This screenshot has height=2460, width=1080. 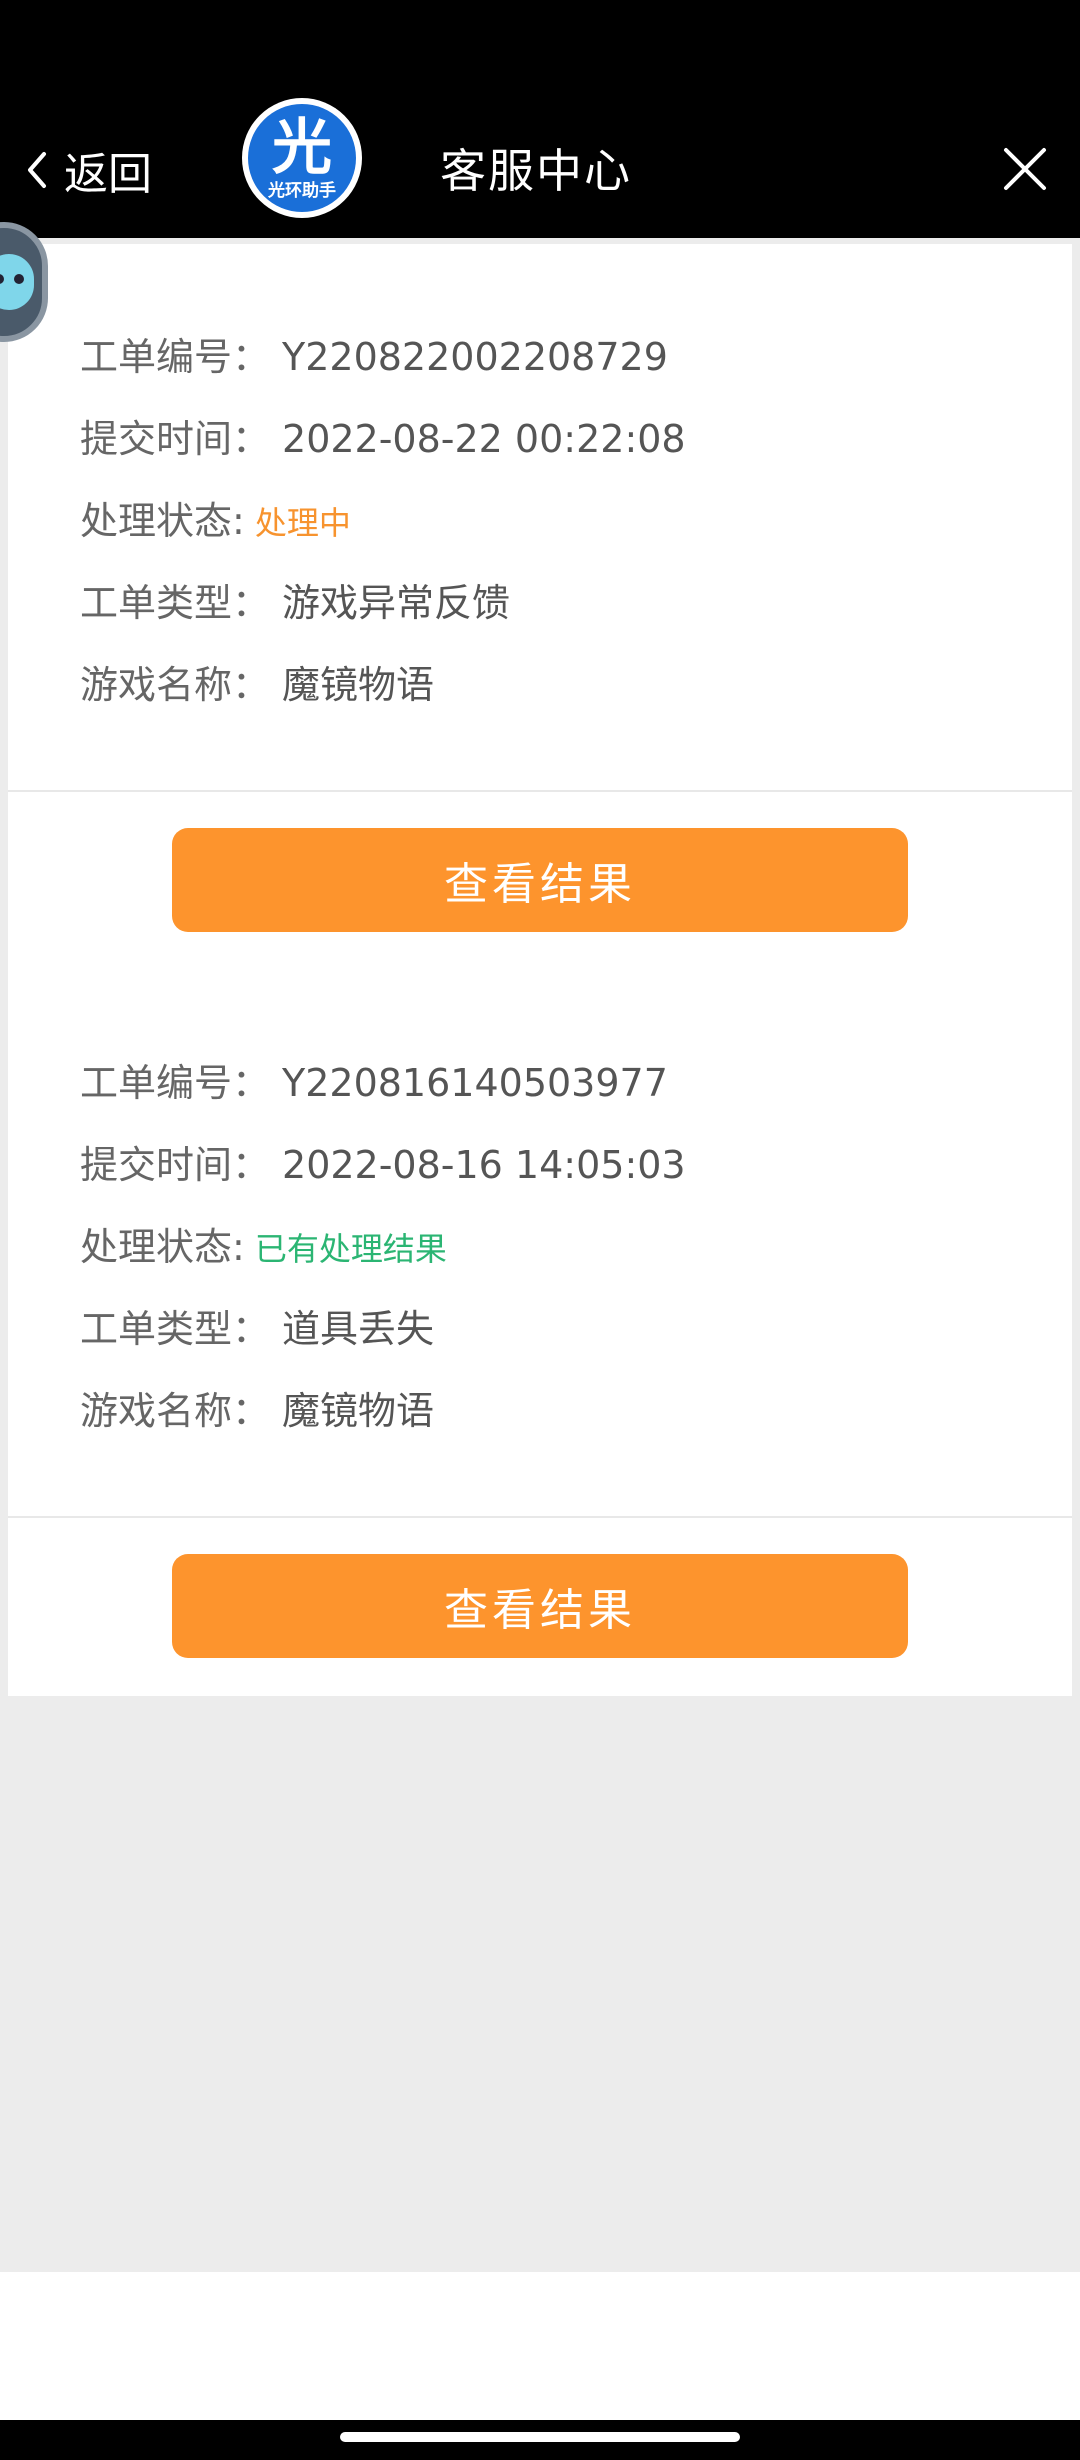 I want to click on ticket-type-row: 工单类型： 游戏异常反馈, so click(x=295, y=599).